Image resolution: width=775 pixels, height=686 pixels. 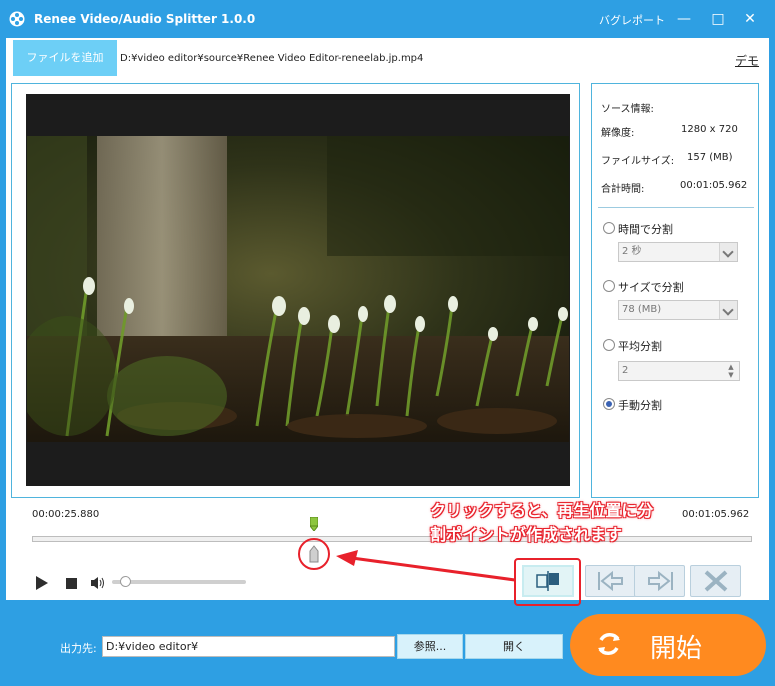 I want to click on demo-link: デモ, so click(x=747, y=60).